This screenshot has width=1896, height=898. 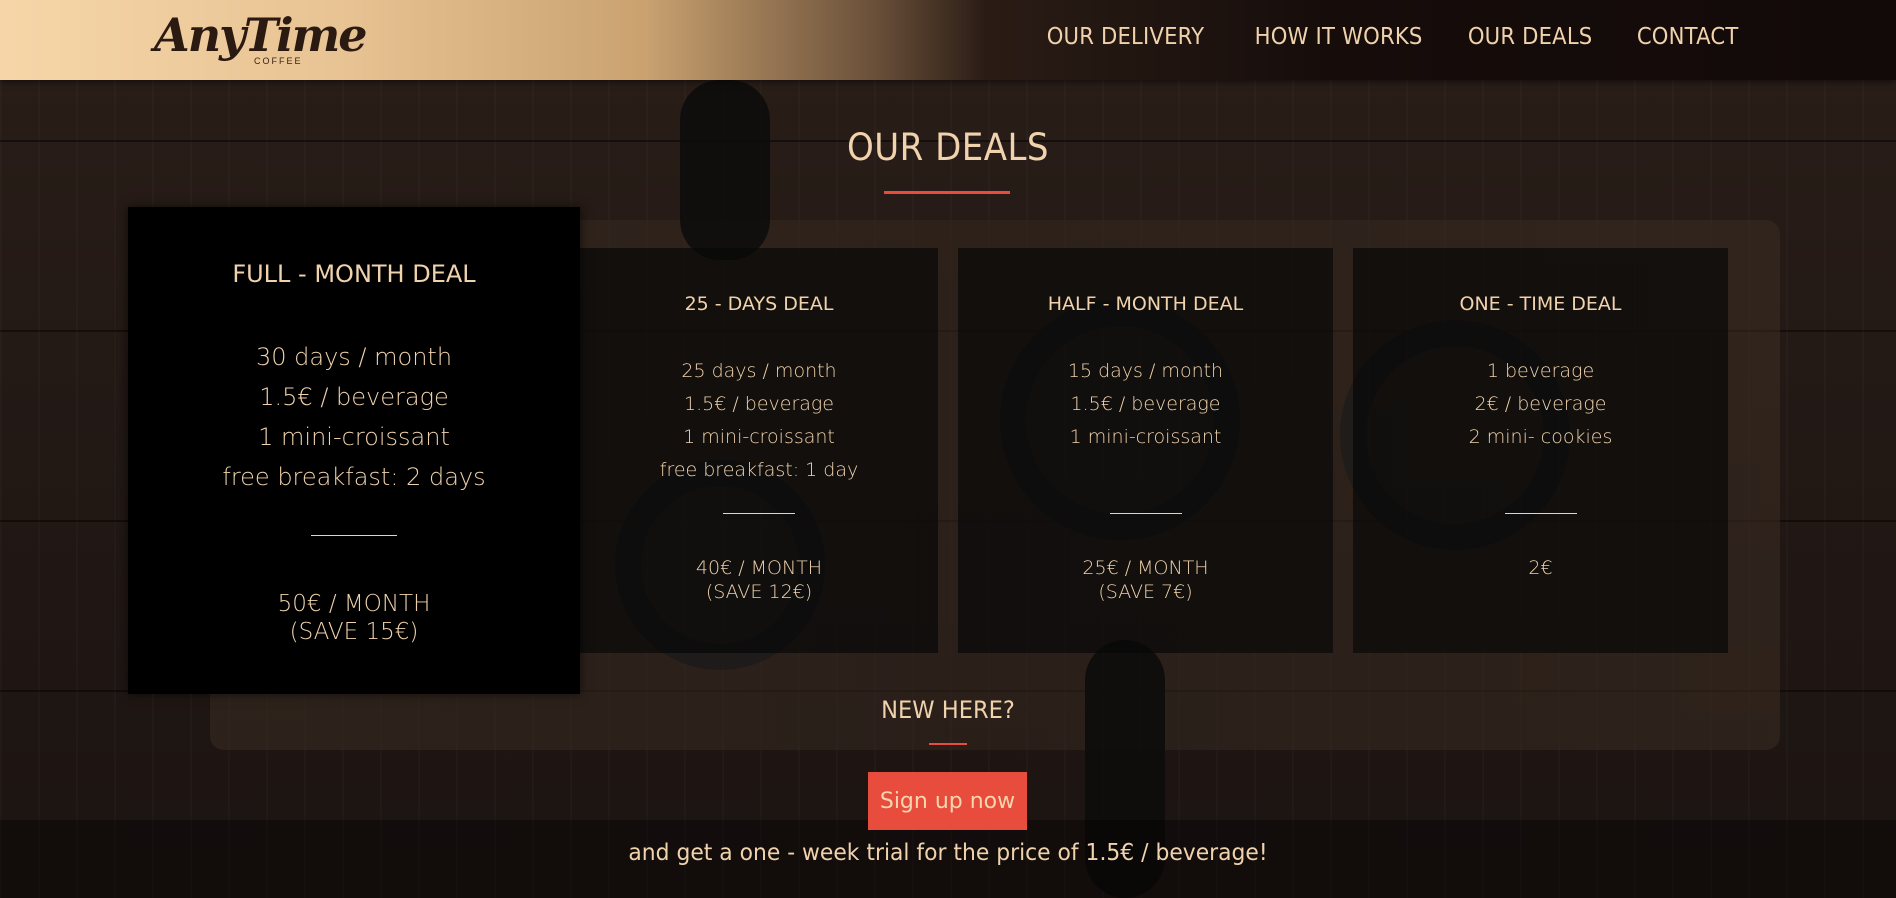 I want to click on deal-features: 1 beverage 2€ / beverage 2 mini- cookies, so click(x=1540, y=421).